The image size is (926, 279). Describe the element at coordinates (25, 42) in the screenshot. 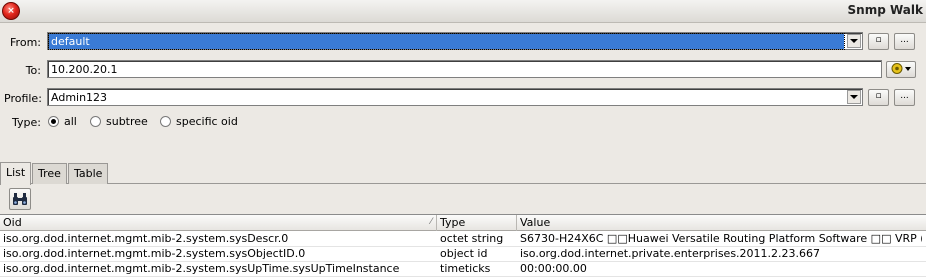

I see `from-label: From:` at that location.